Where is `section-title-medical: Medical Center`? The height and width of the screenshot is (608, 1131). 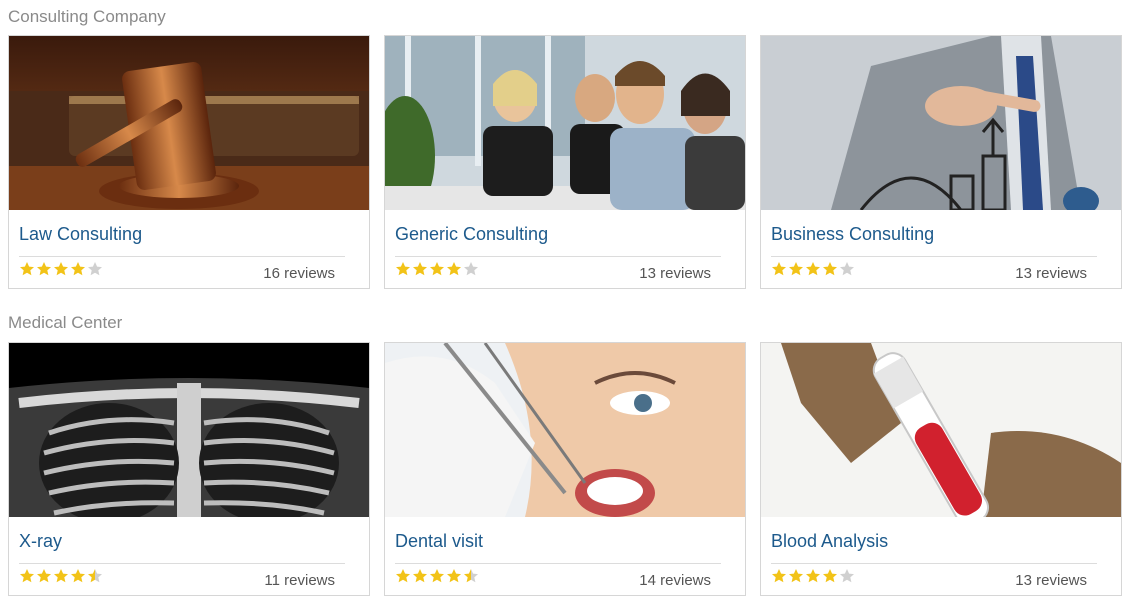 section-title-medical: Medical Center is located at coordinates (65, 322).